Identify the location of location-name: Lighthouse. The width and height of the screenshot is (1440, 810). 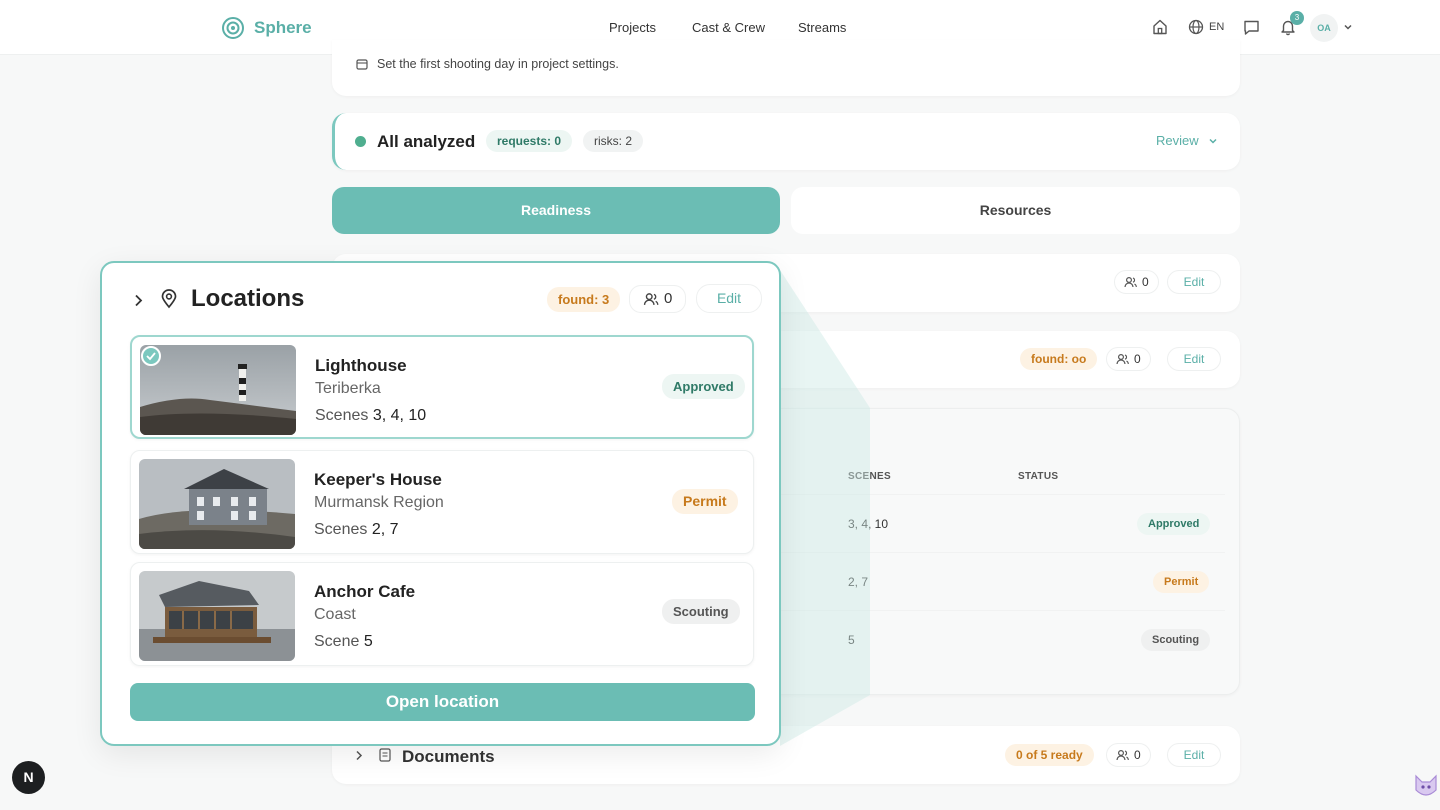
(361, 365).